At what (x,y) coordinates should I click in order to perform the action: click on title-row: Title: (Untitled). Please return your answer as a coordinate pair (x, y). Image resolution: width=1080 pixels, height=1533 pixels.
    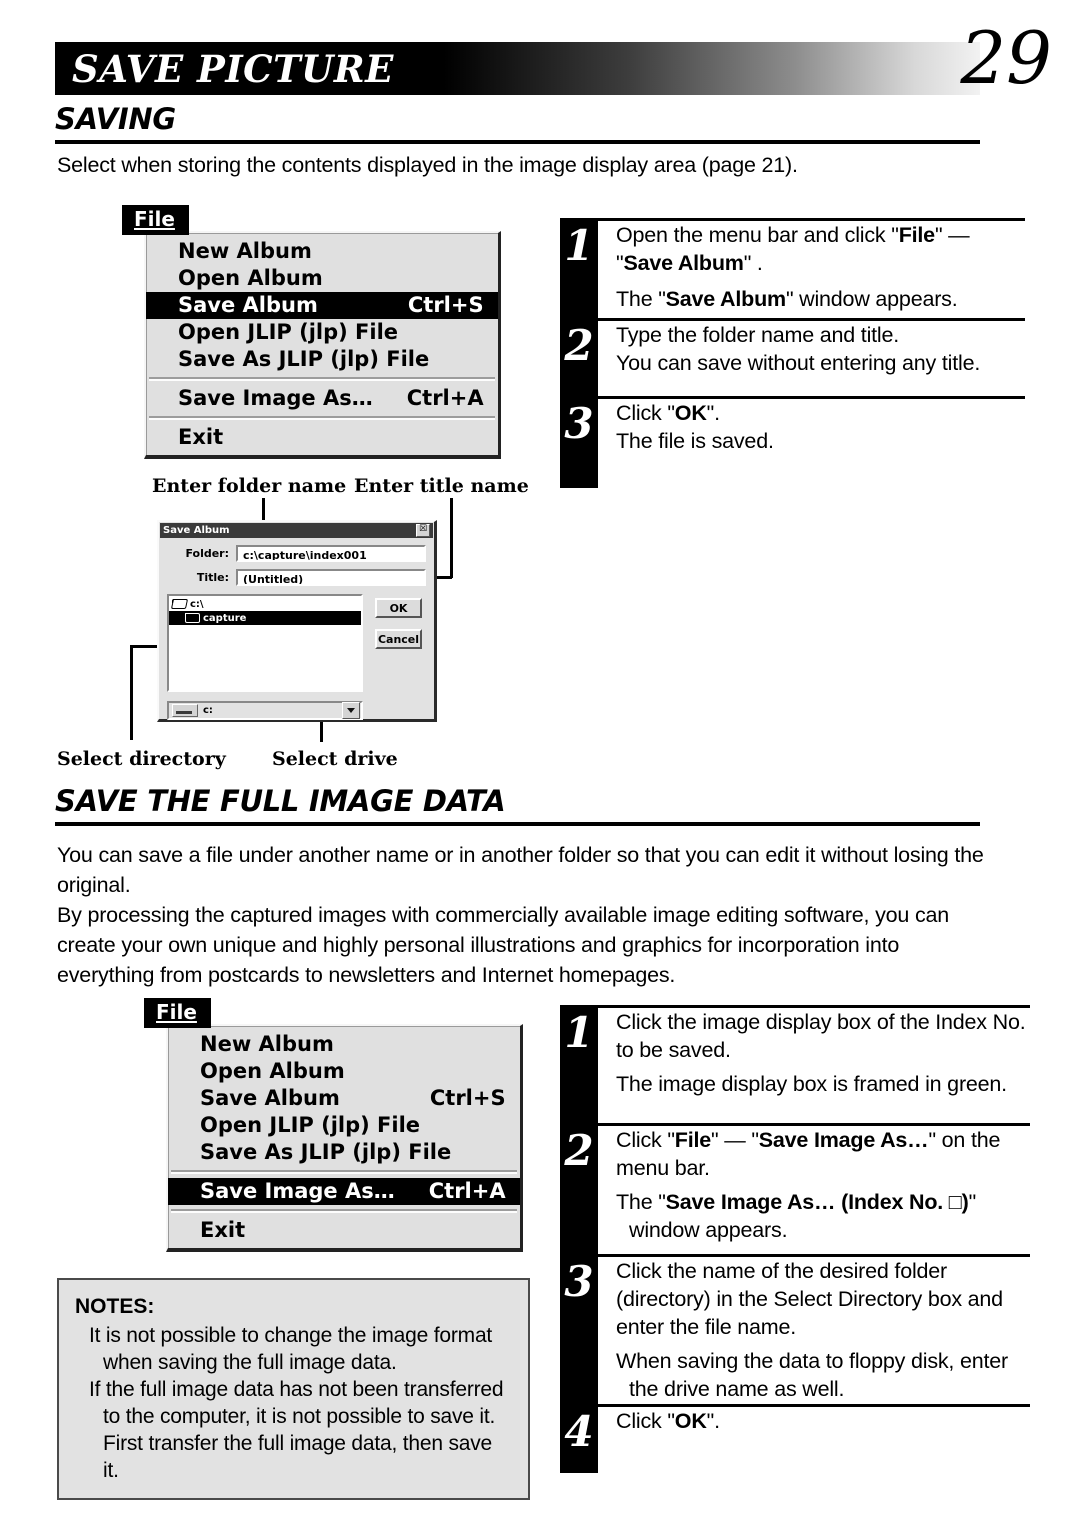
    Looking at the image, I should click on (296, 577).